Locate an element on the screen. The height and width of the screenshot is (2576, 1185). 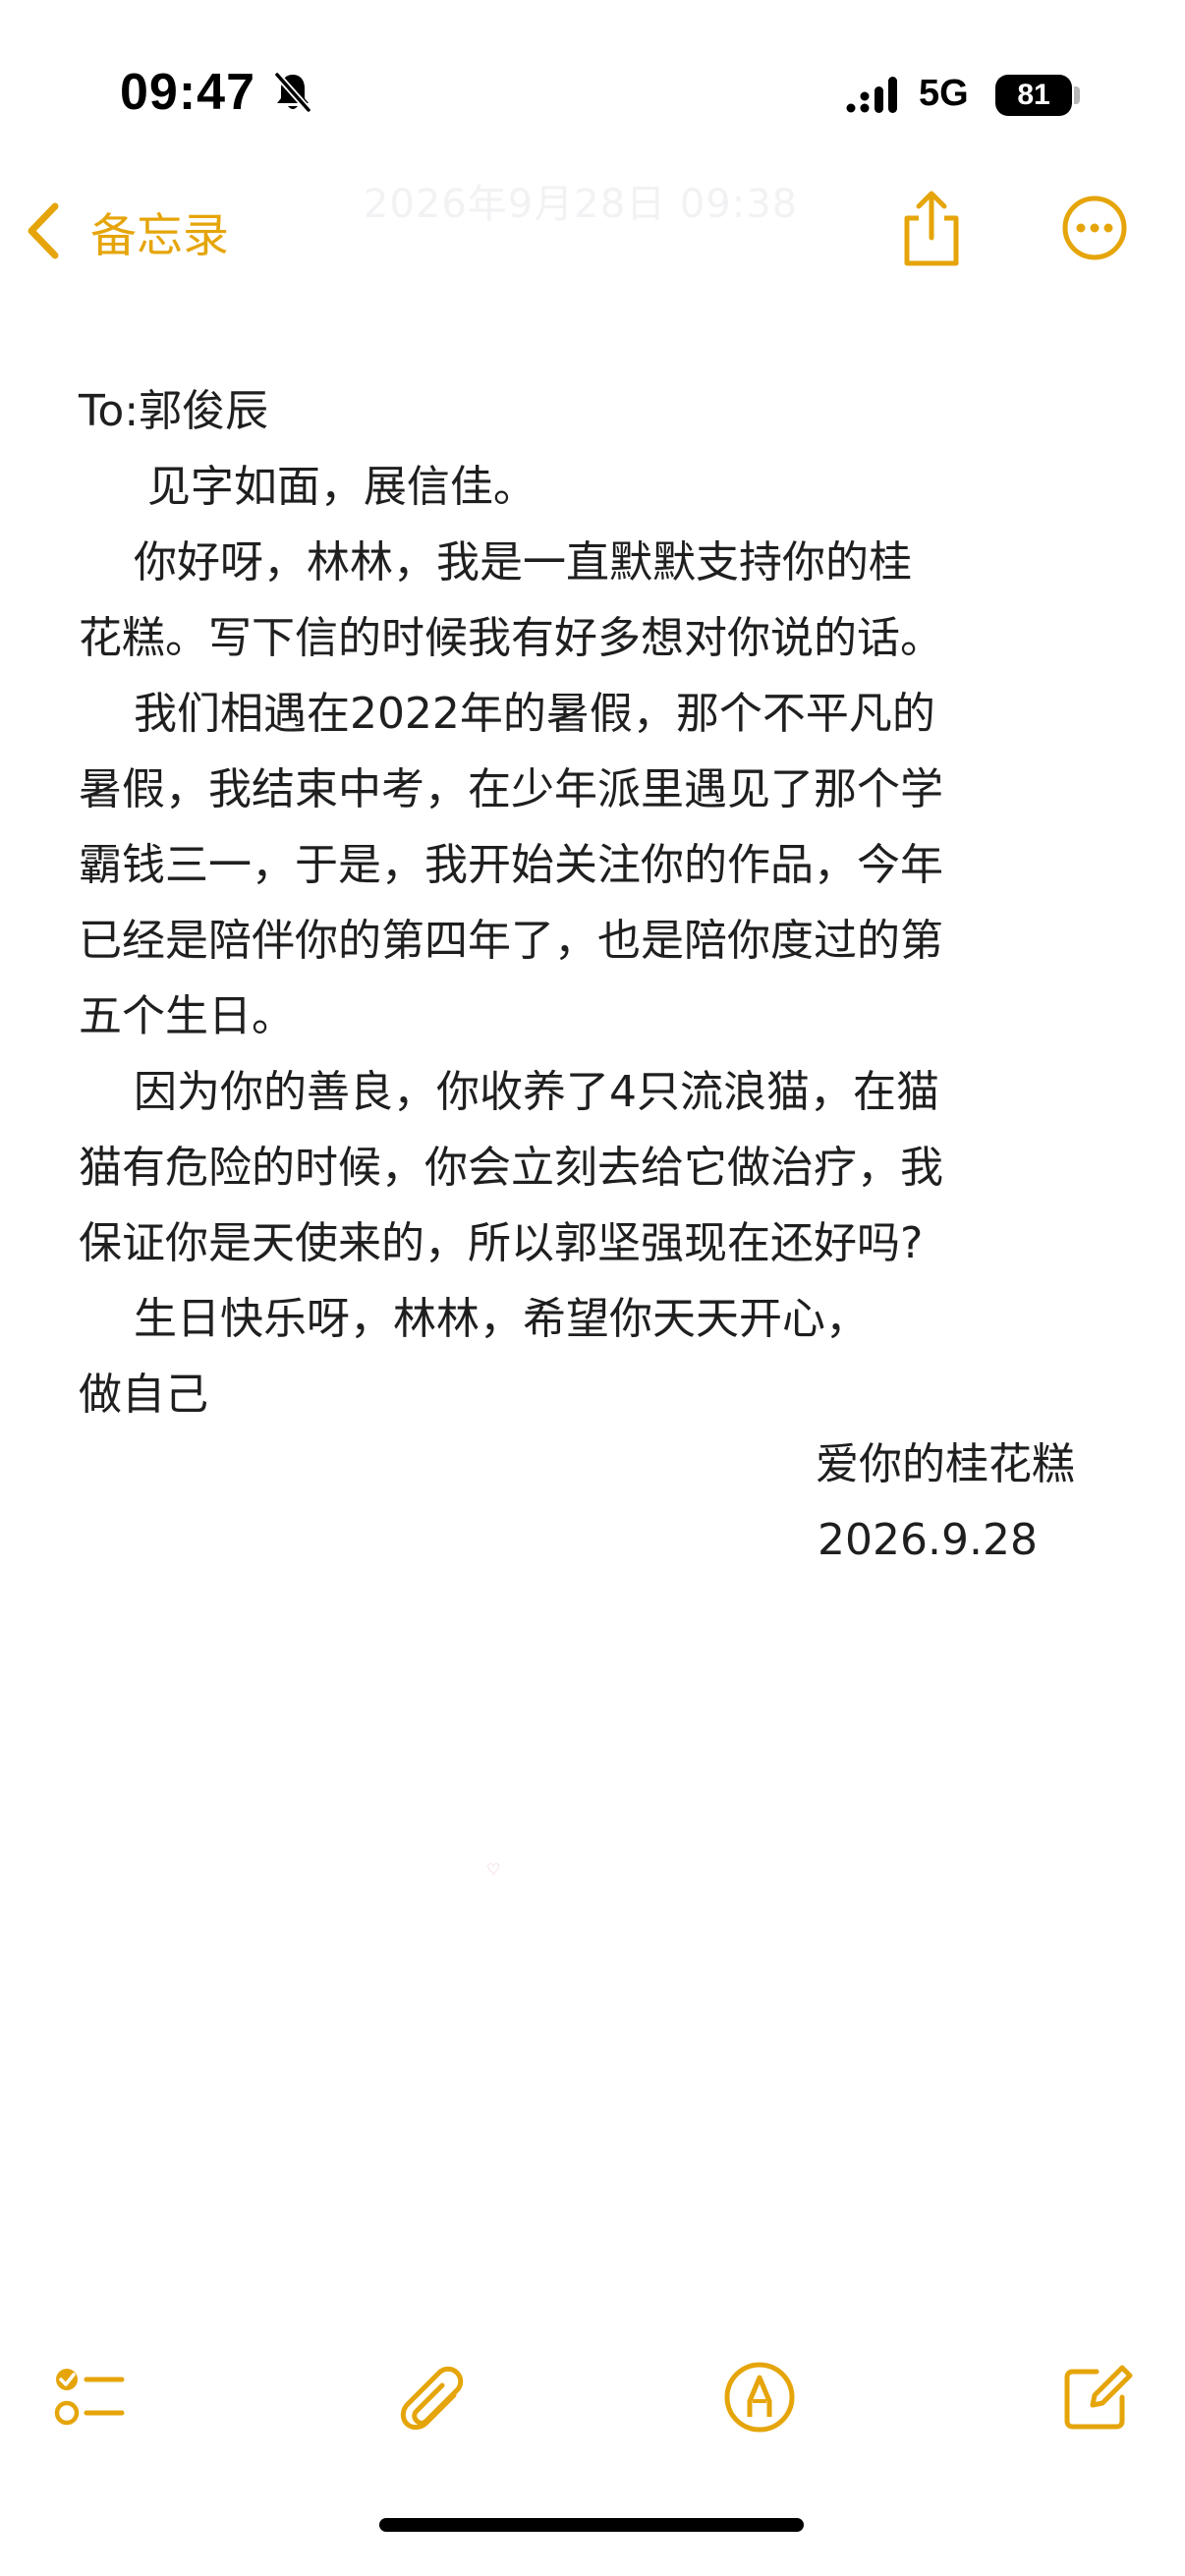
compose-icon is located at coordinates (1096, 2397).